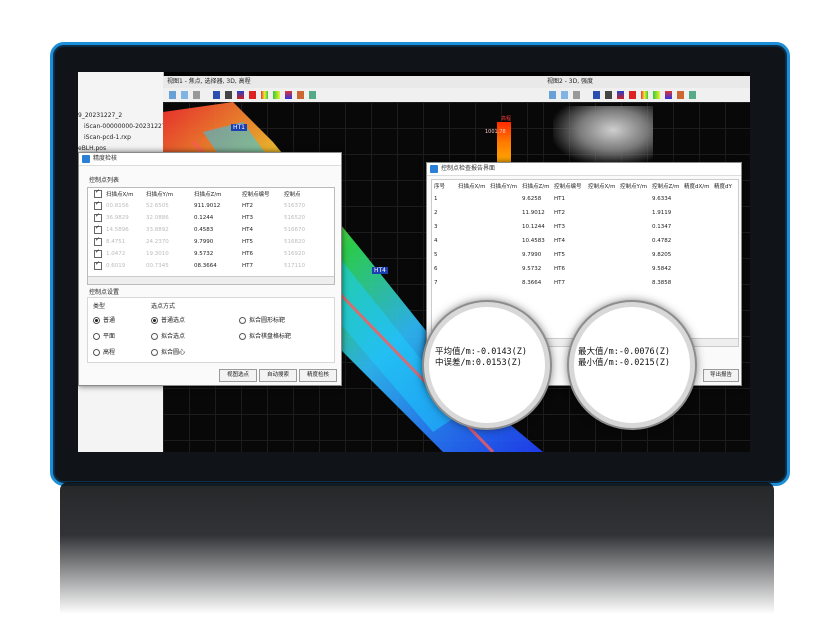  I want to click on mode-label: 选点方式, so click(163, 306).